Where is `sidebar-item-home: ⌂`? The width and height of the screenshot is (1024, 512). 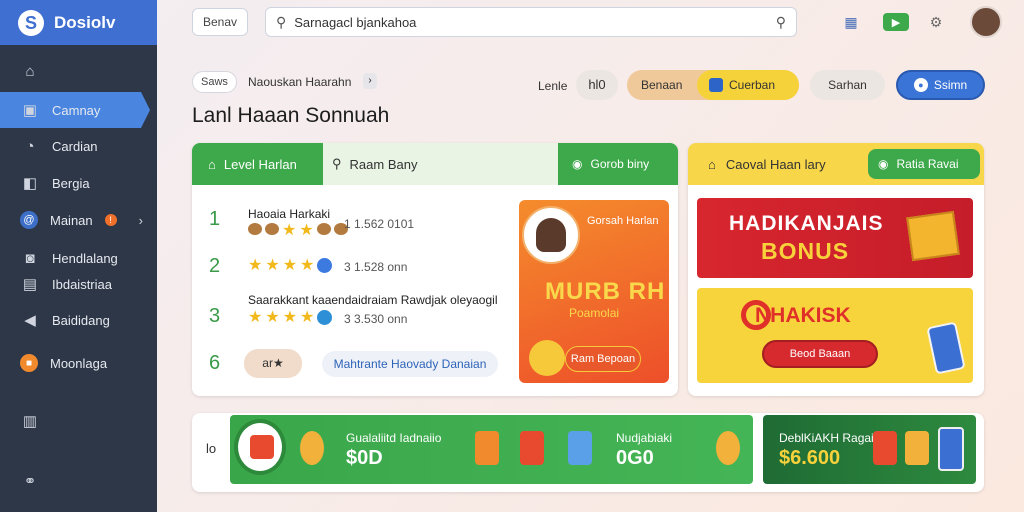
sidebar-item-home: ⌂ is located at coordinates (78, 71).